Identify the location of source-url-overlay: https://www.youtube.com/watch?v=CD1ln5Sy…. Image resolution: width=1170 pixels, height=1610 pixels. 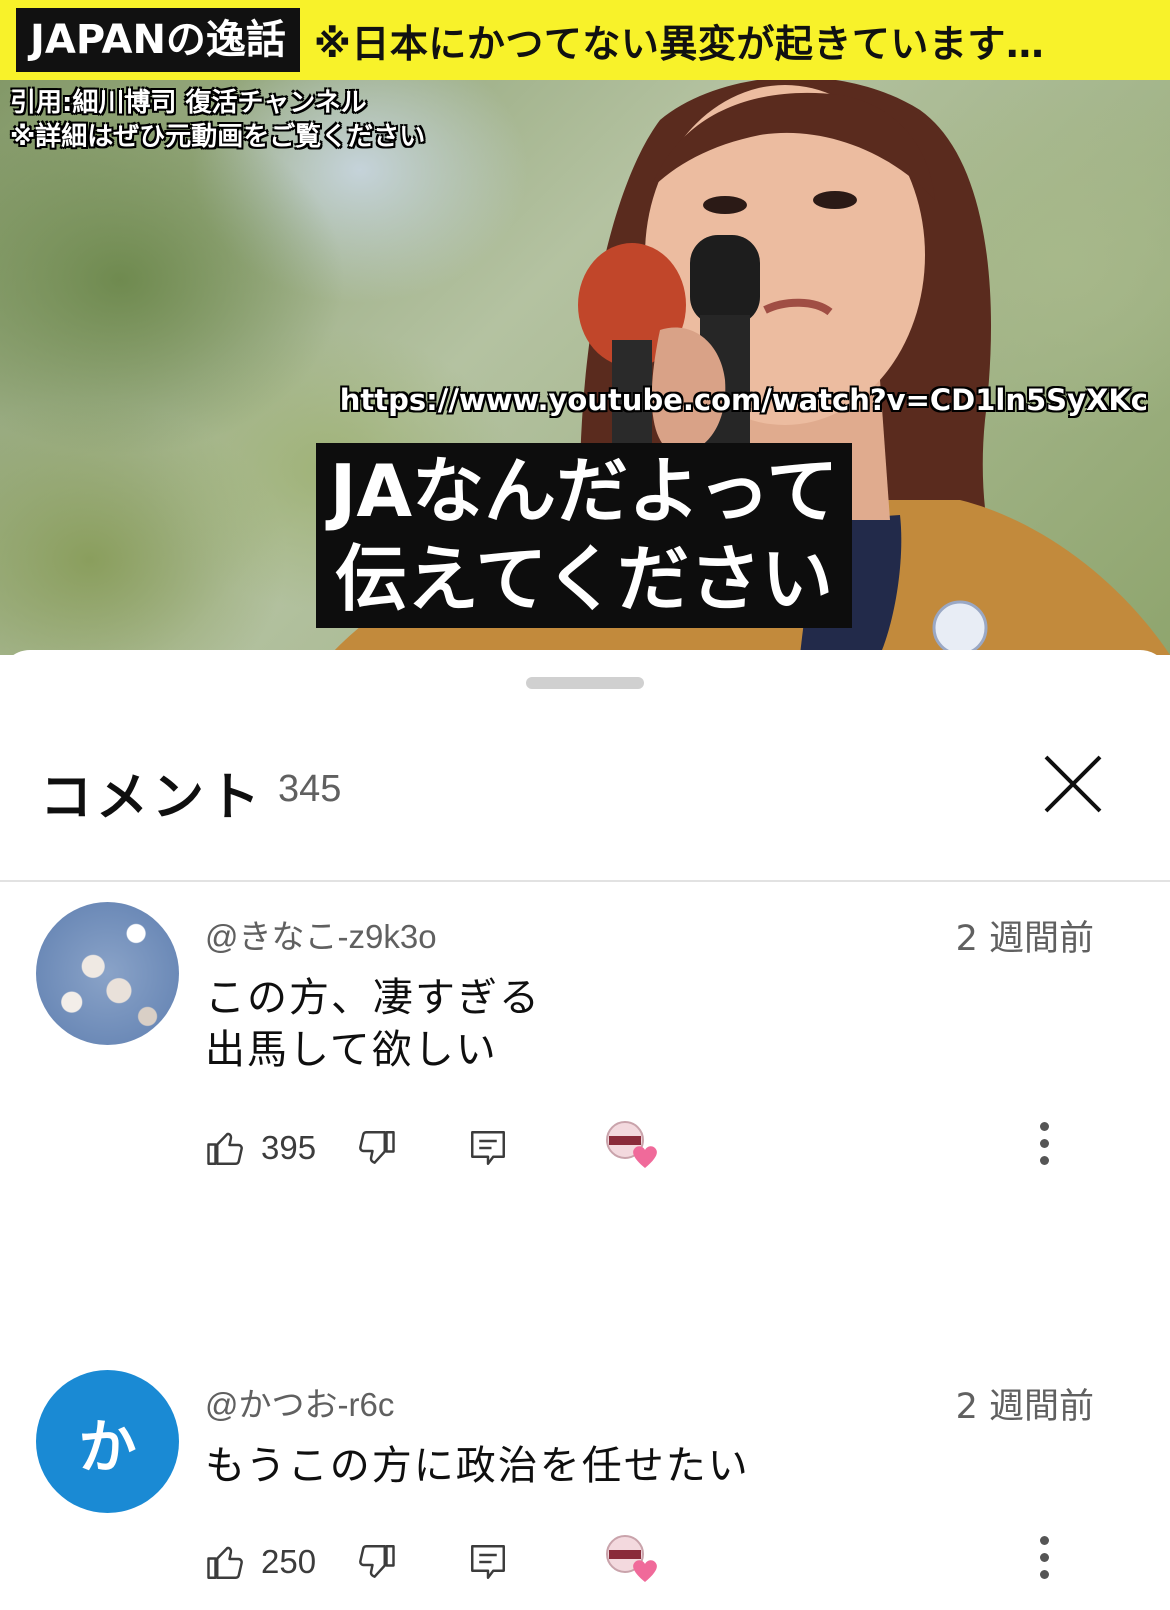
(743, 400).